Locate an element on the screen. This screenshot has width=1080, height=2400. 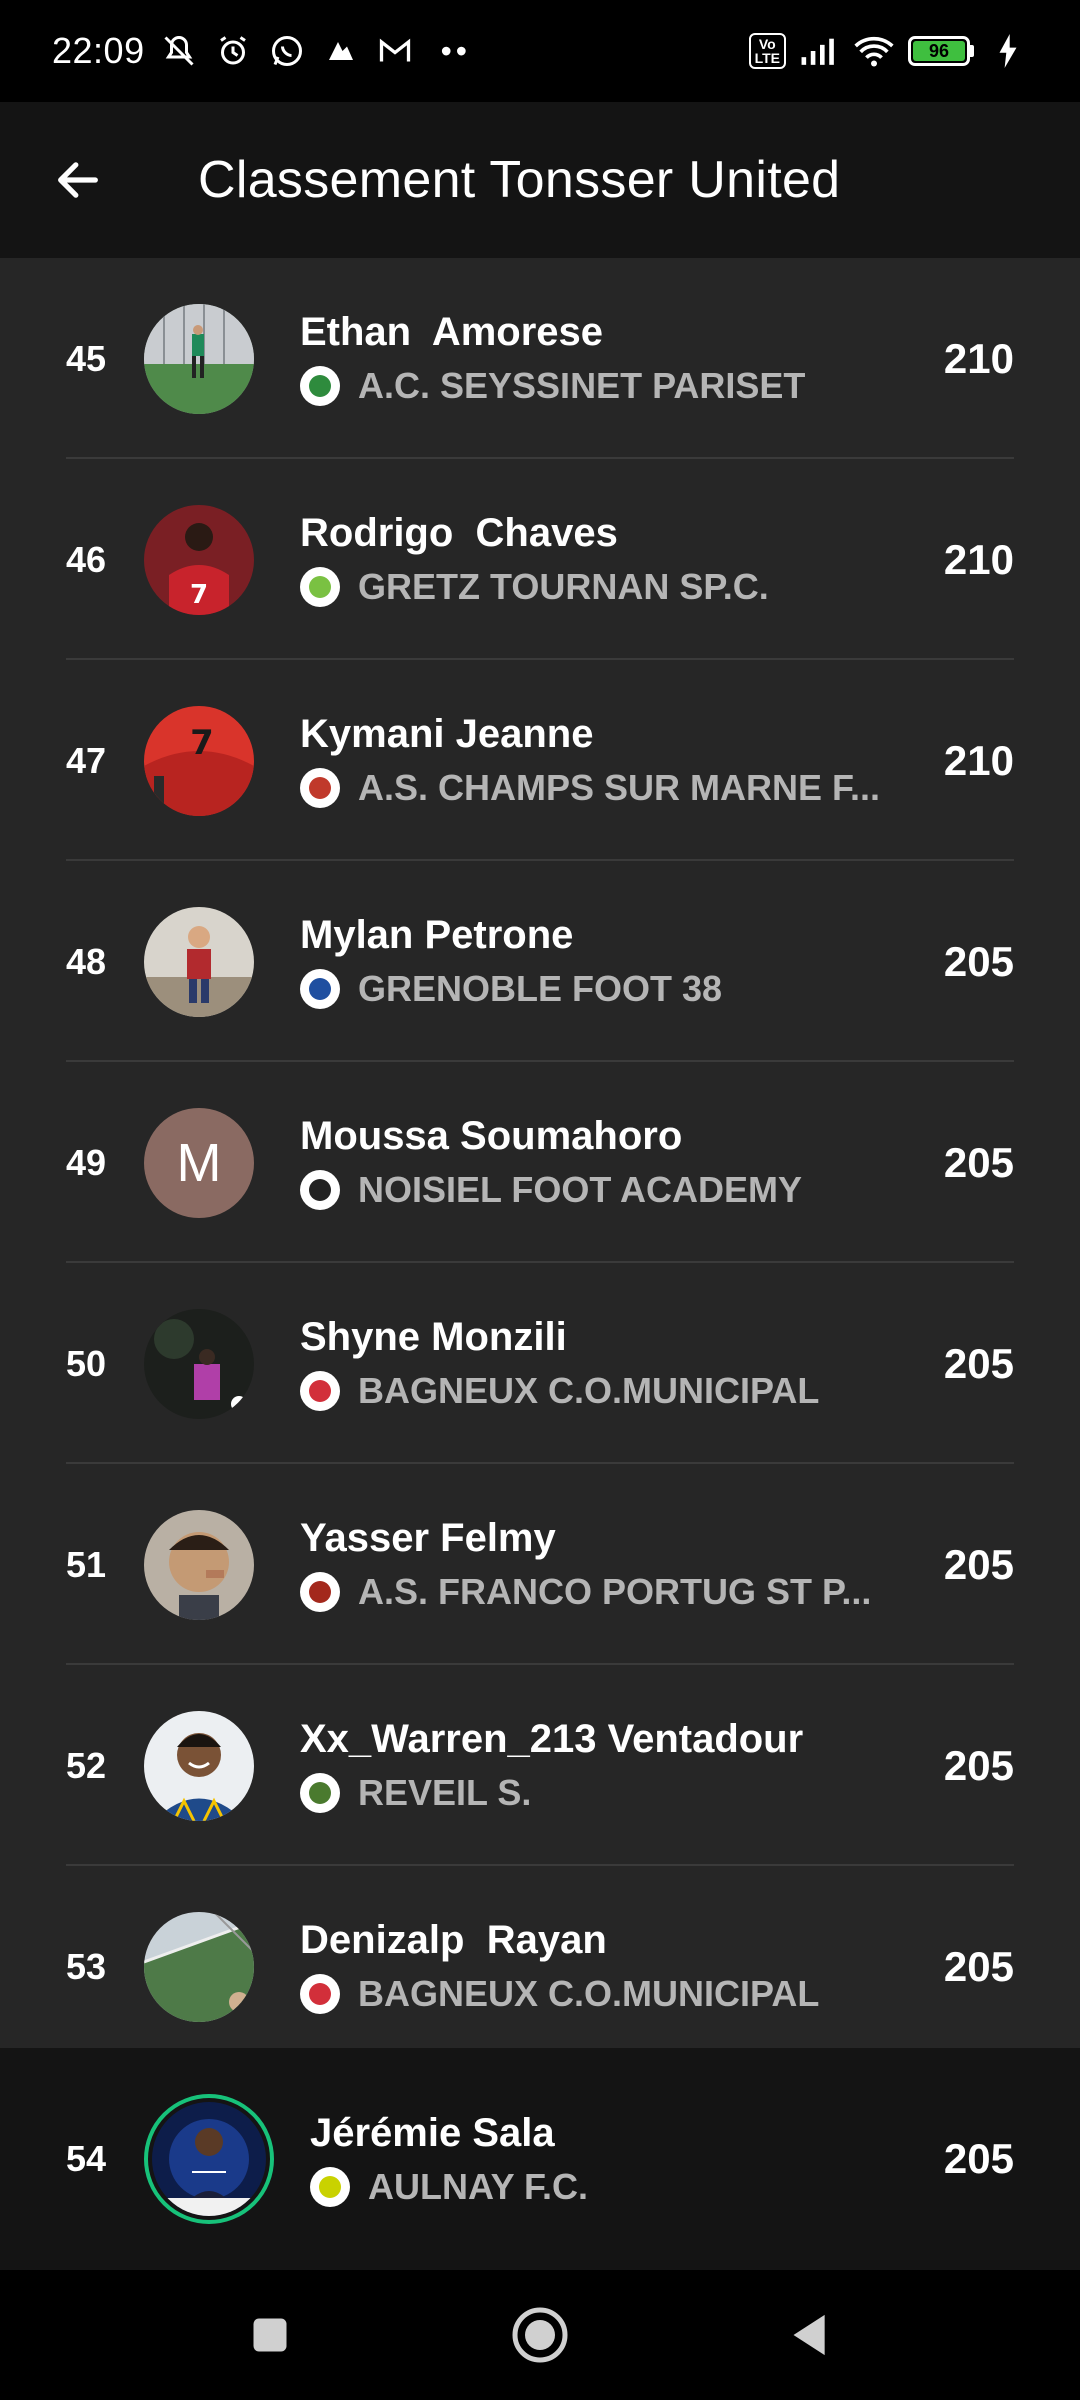
rank: 50 is located at coordinates (86, 1363).